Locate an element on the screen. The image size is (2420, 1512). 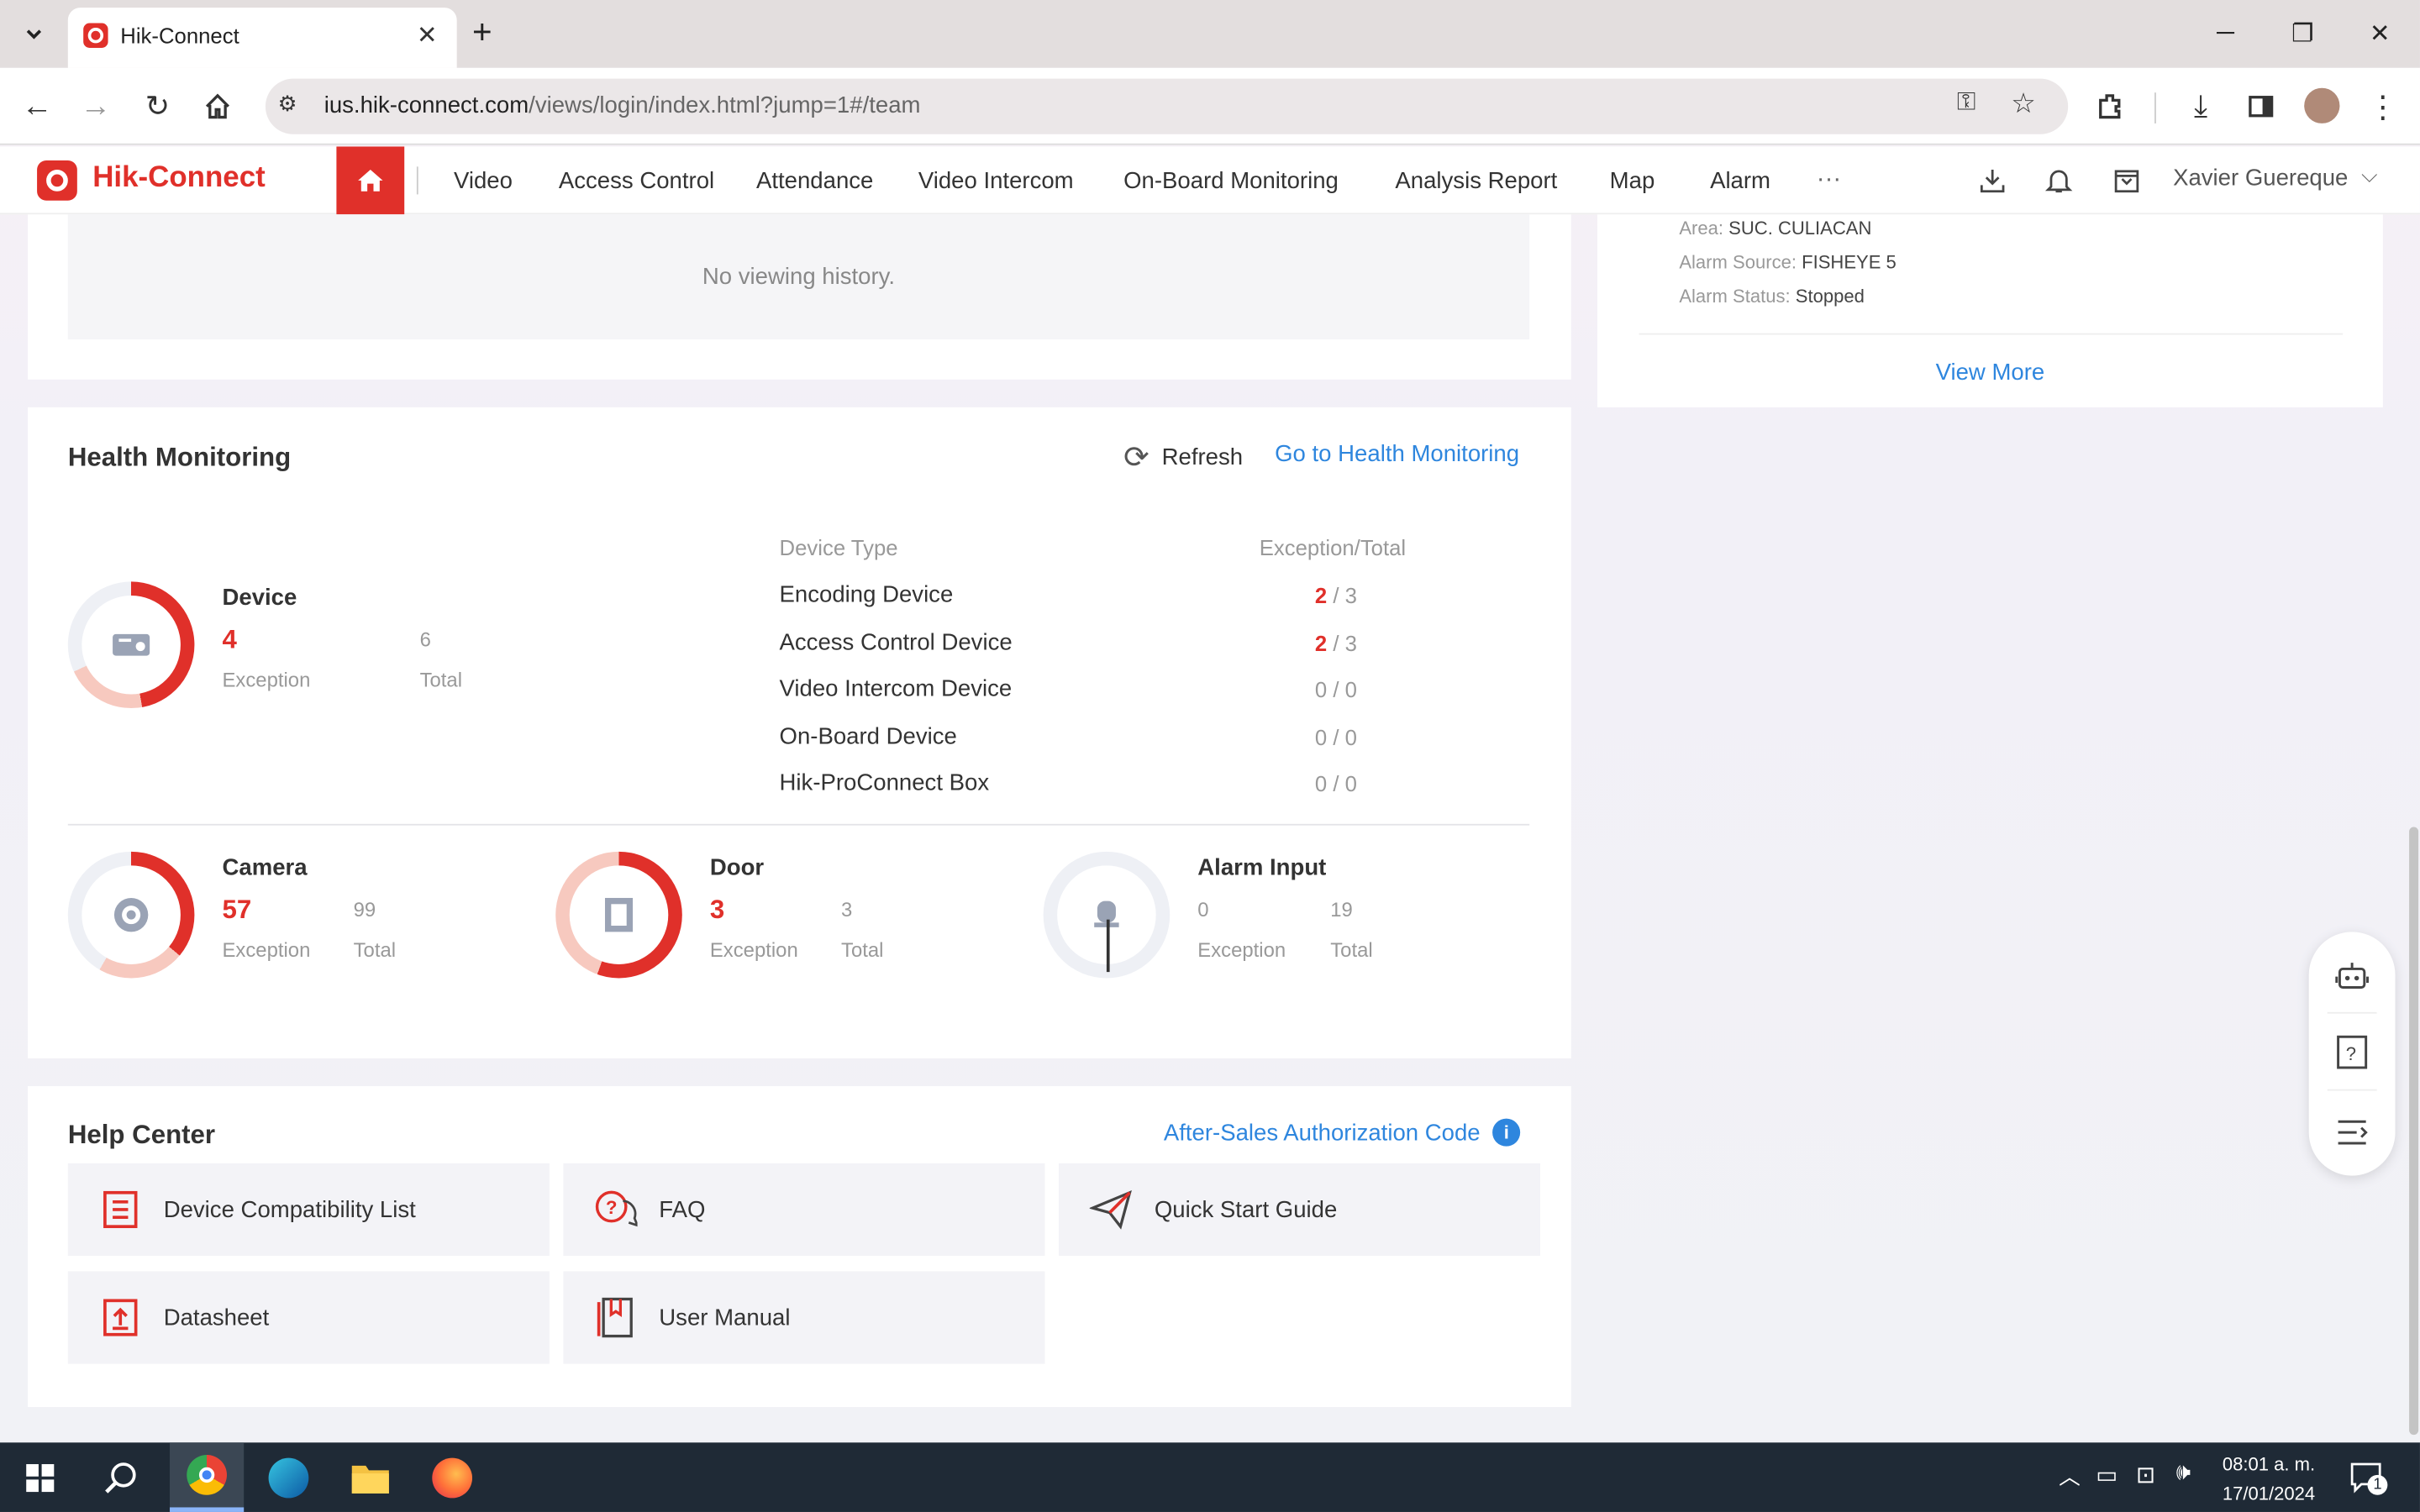
door-total-count: 3 is located at coordinates (847, 909).